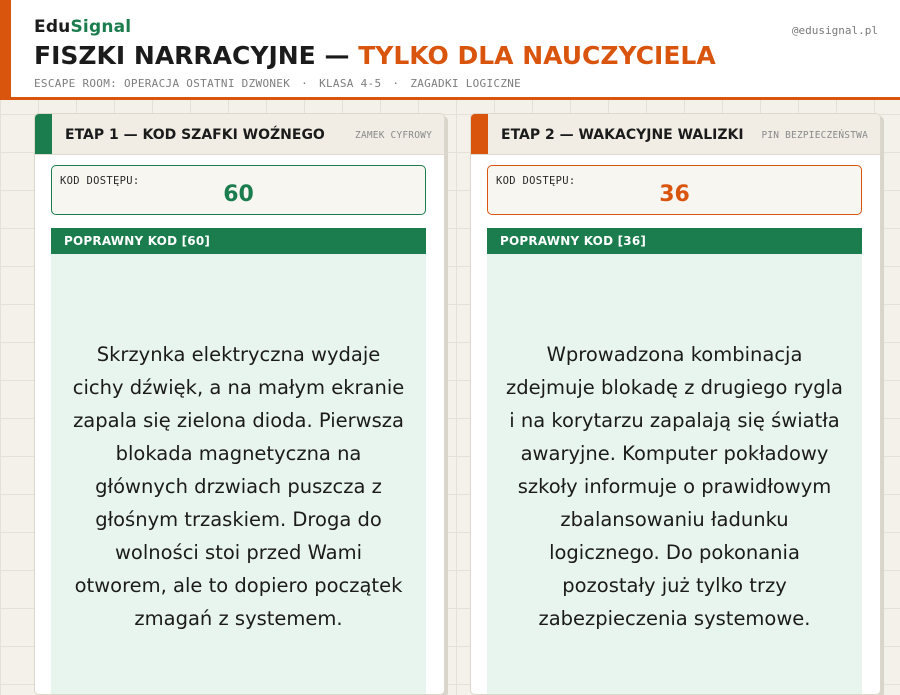 This screenshot has width=900, height=695. I want to click on access-code-value: 60, so click(238, 194).